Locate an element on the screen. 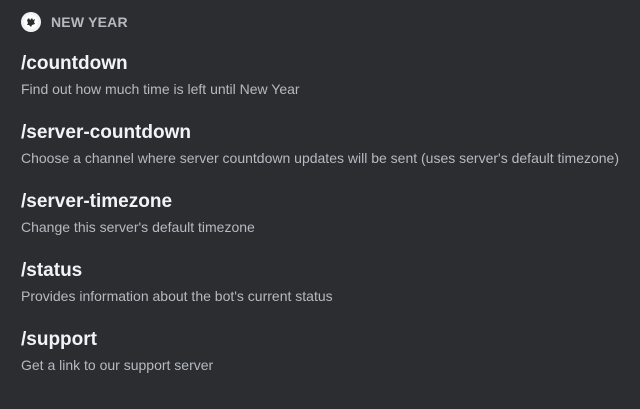 This screenshot has height=409, width=640. command-description: Change this server's default timezone is located at coordinates (138, 227).